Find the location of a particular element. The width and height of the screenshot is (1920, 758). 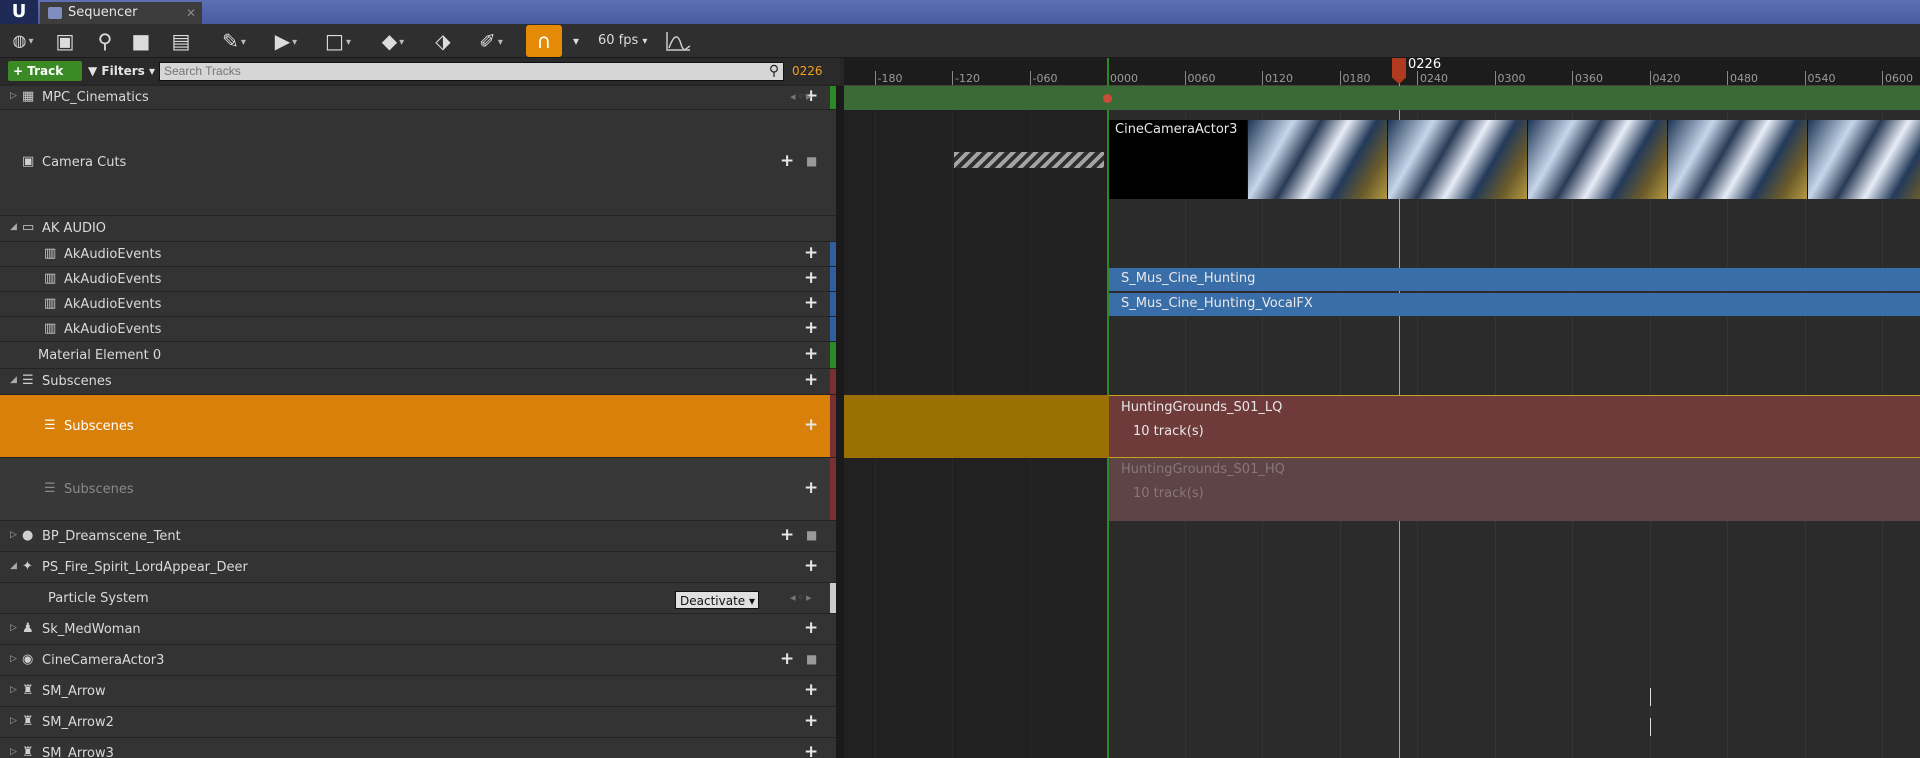

track-material-element: Material Element 0 + is located at coordinates (418, 355).